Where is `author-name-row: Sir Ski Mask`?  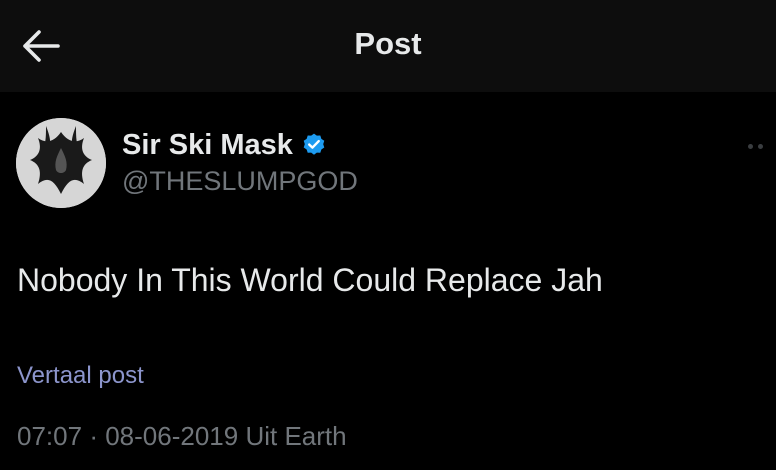 author-name-row: Sir Ski Mask is located at coordinates (224, 145).